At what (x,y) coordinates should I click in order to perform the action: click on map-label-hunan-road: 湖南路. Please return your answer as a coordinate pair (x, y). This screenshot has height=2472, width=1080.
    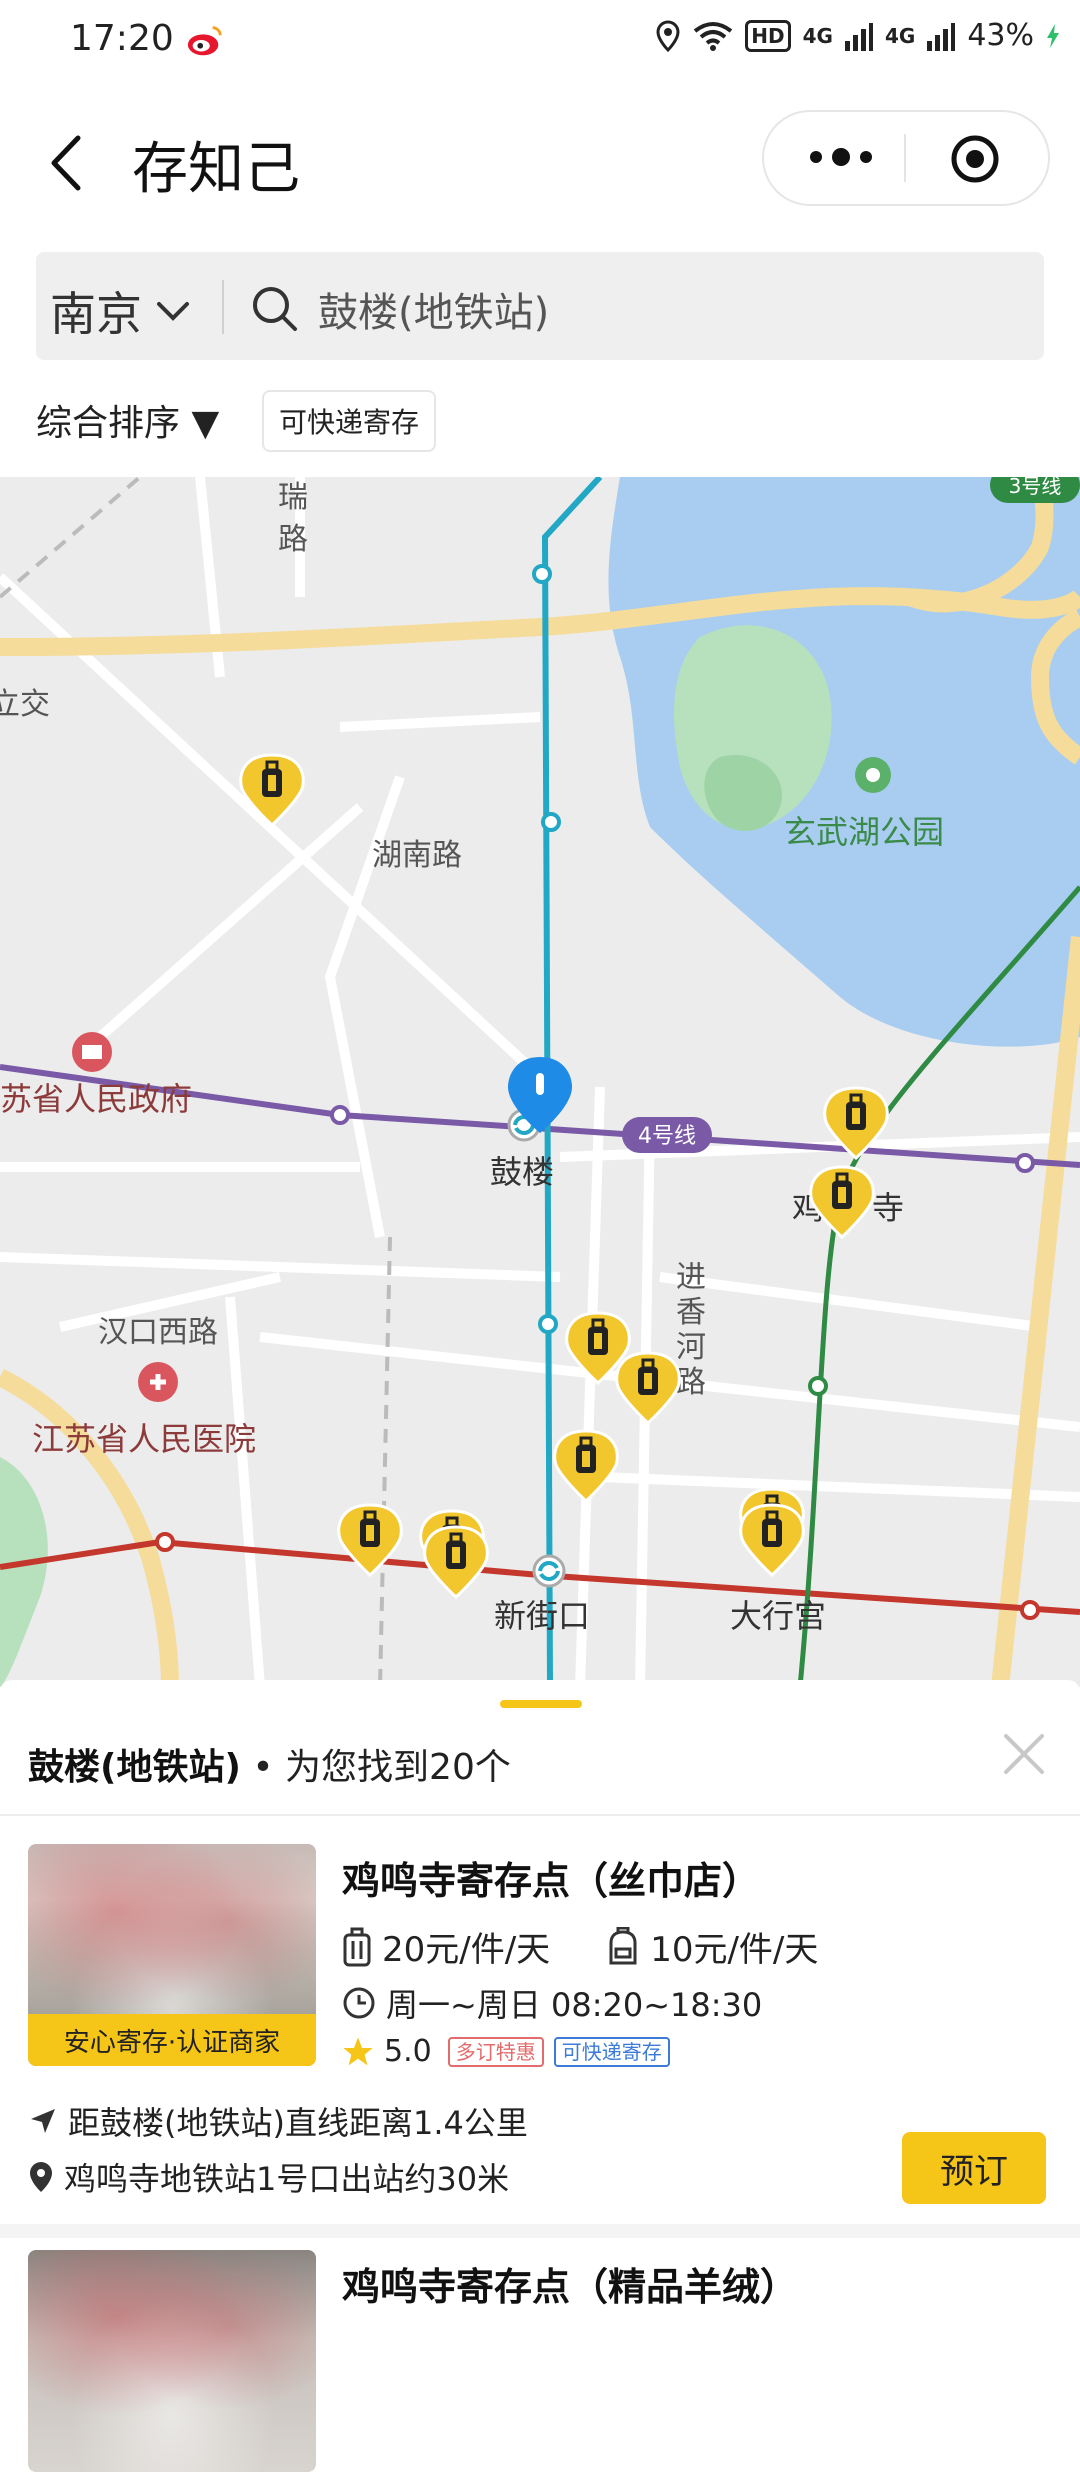
    Looking at the image, I should click on (417, 855).